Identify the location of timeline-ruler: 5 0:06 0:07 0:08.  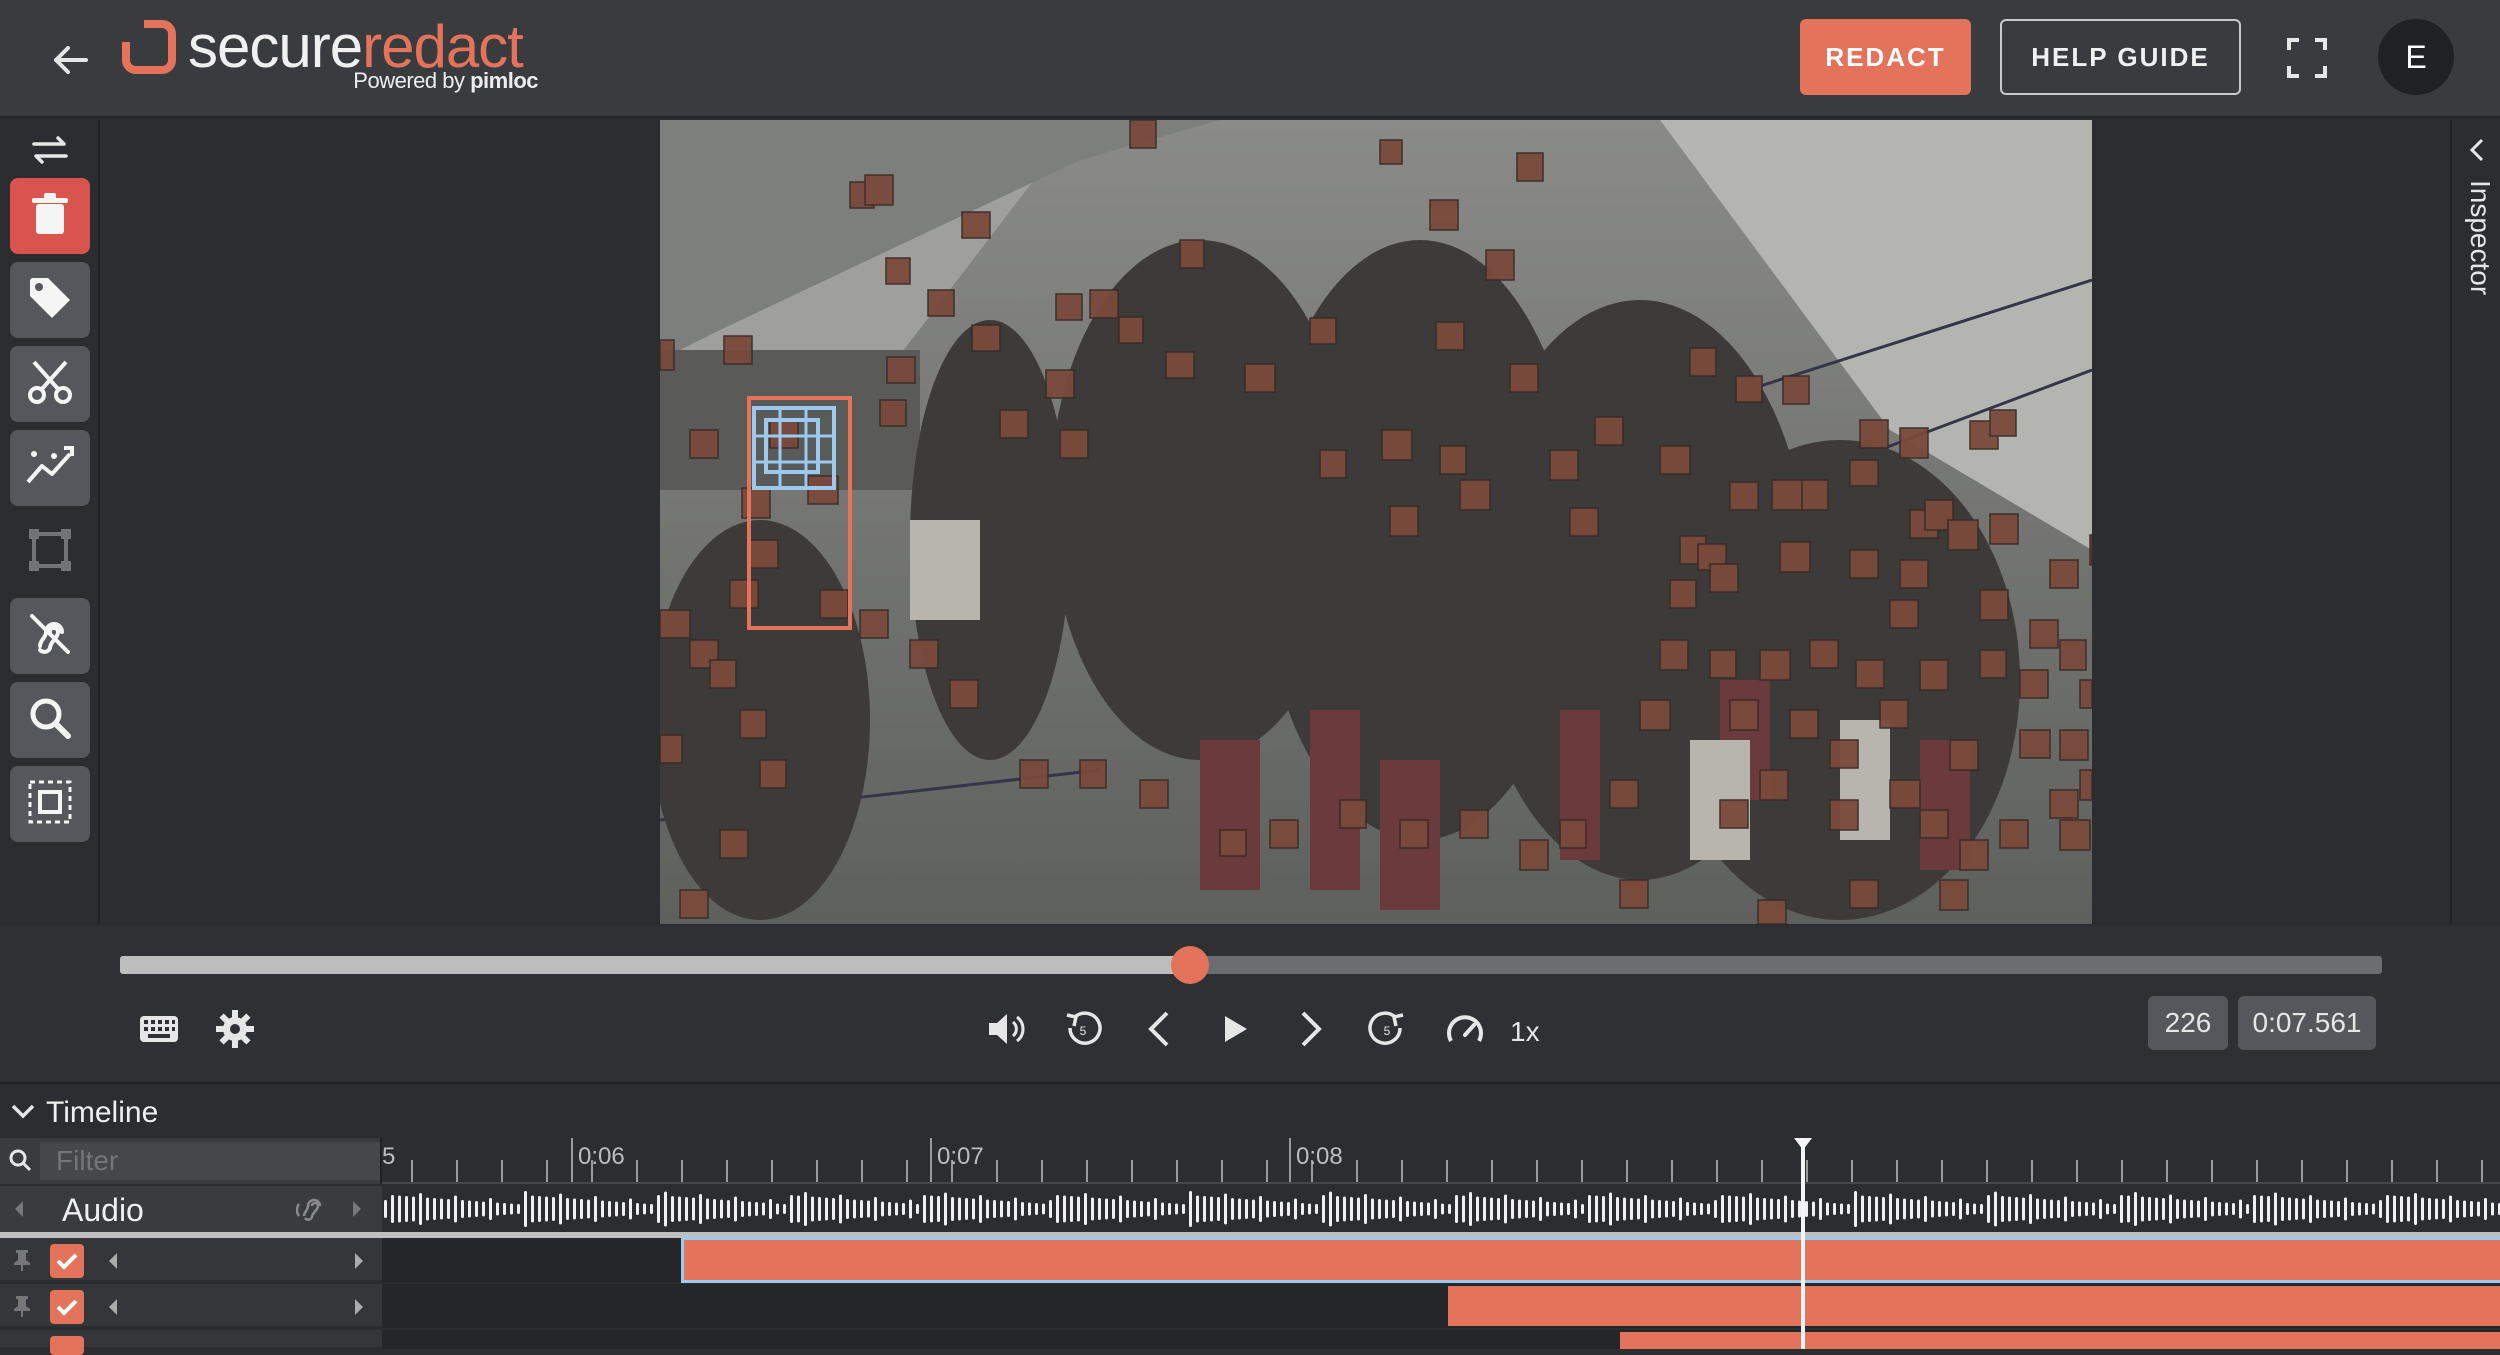
(1441, 1161).